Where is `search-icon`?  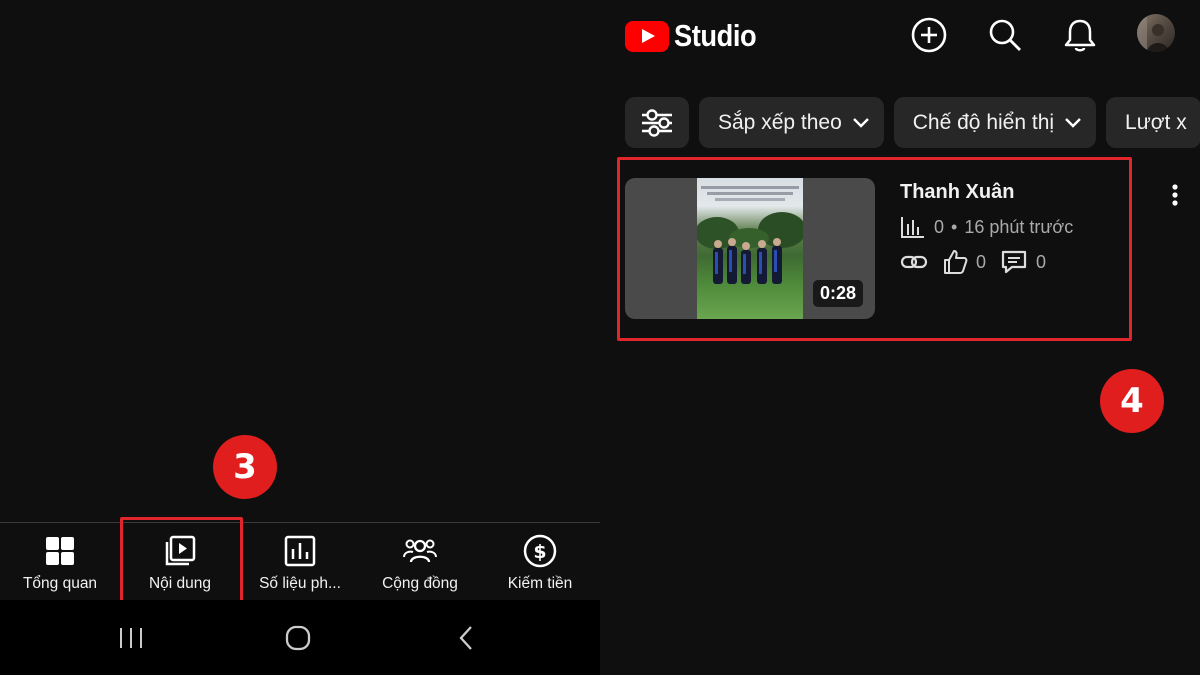 search-icon is located at coordinates (1005, 35).